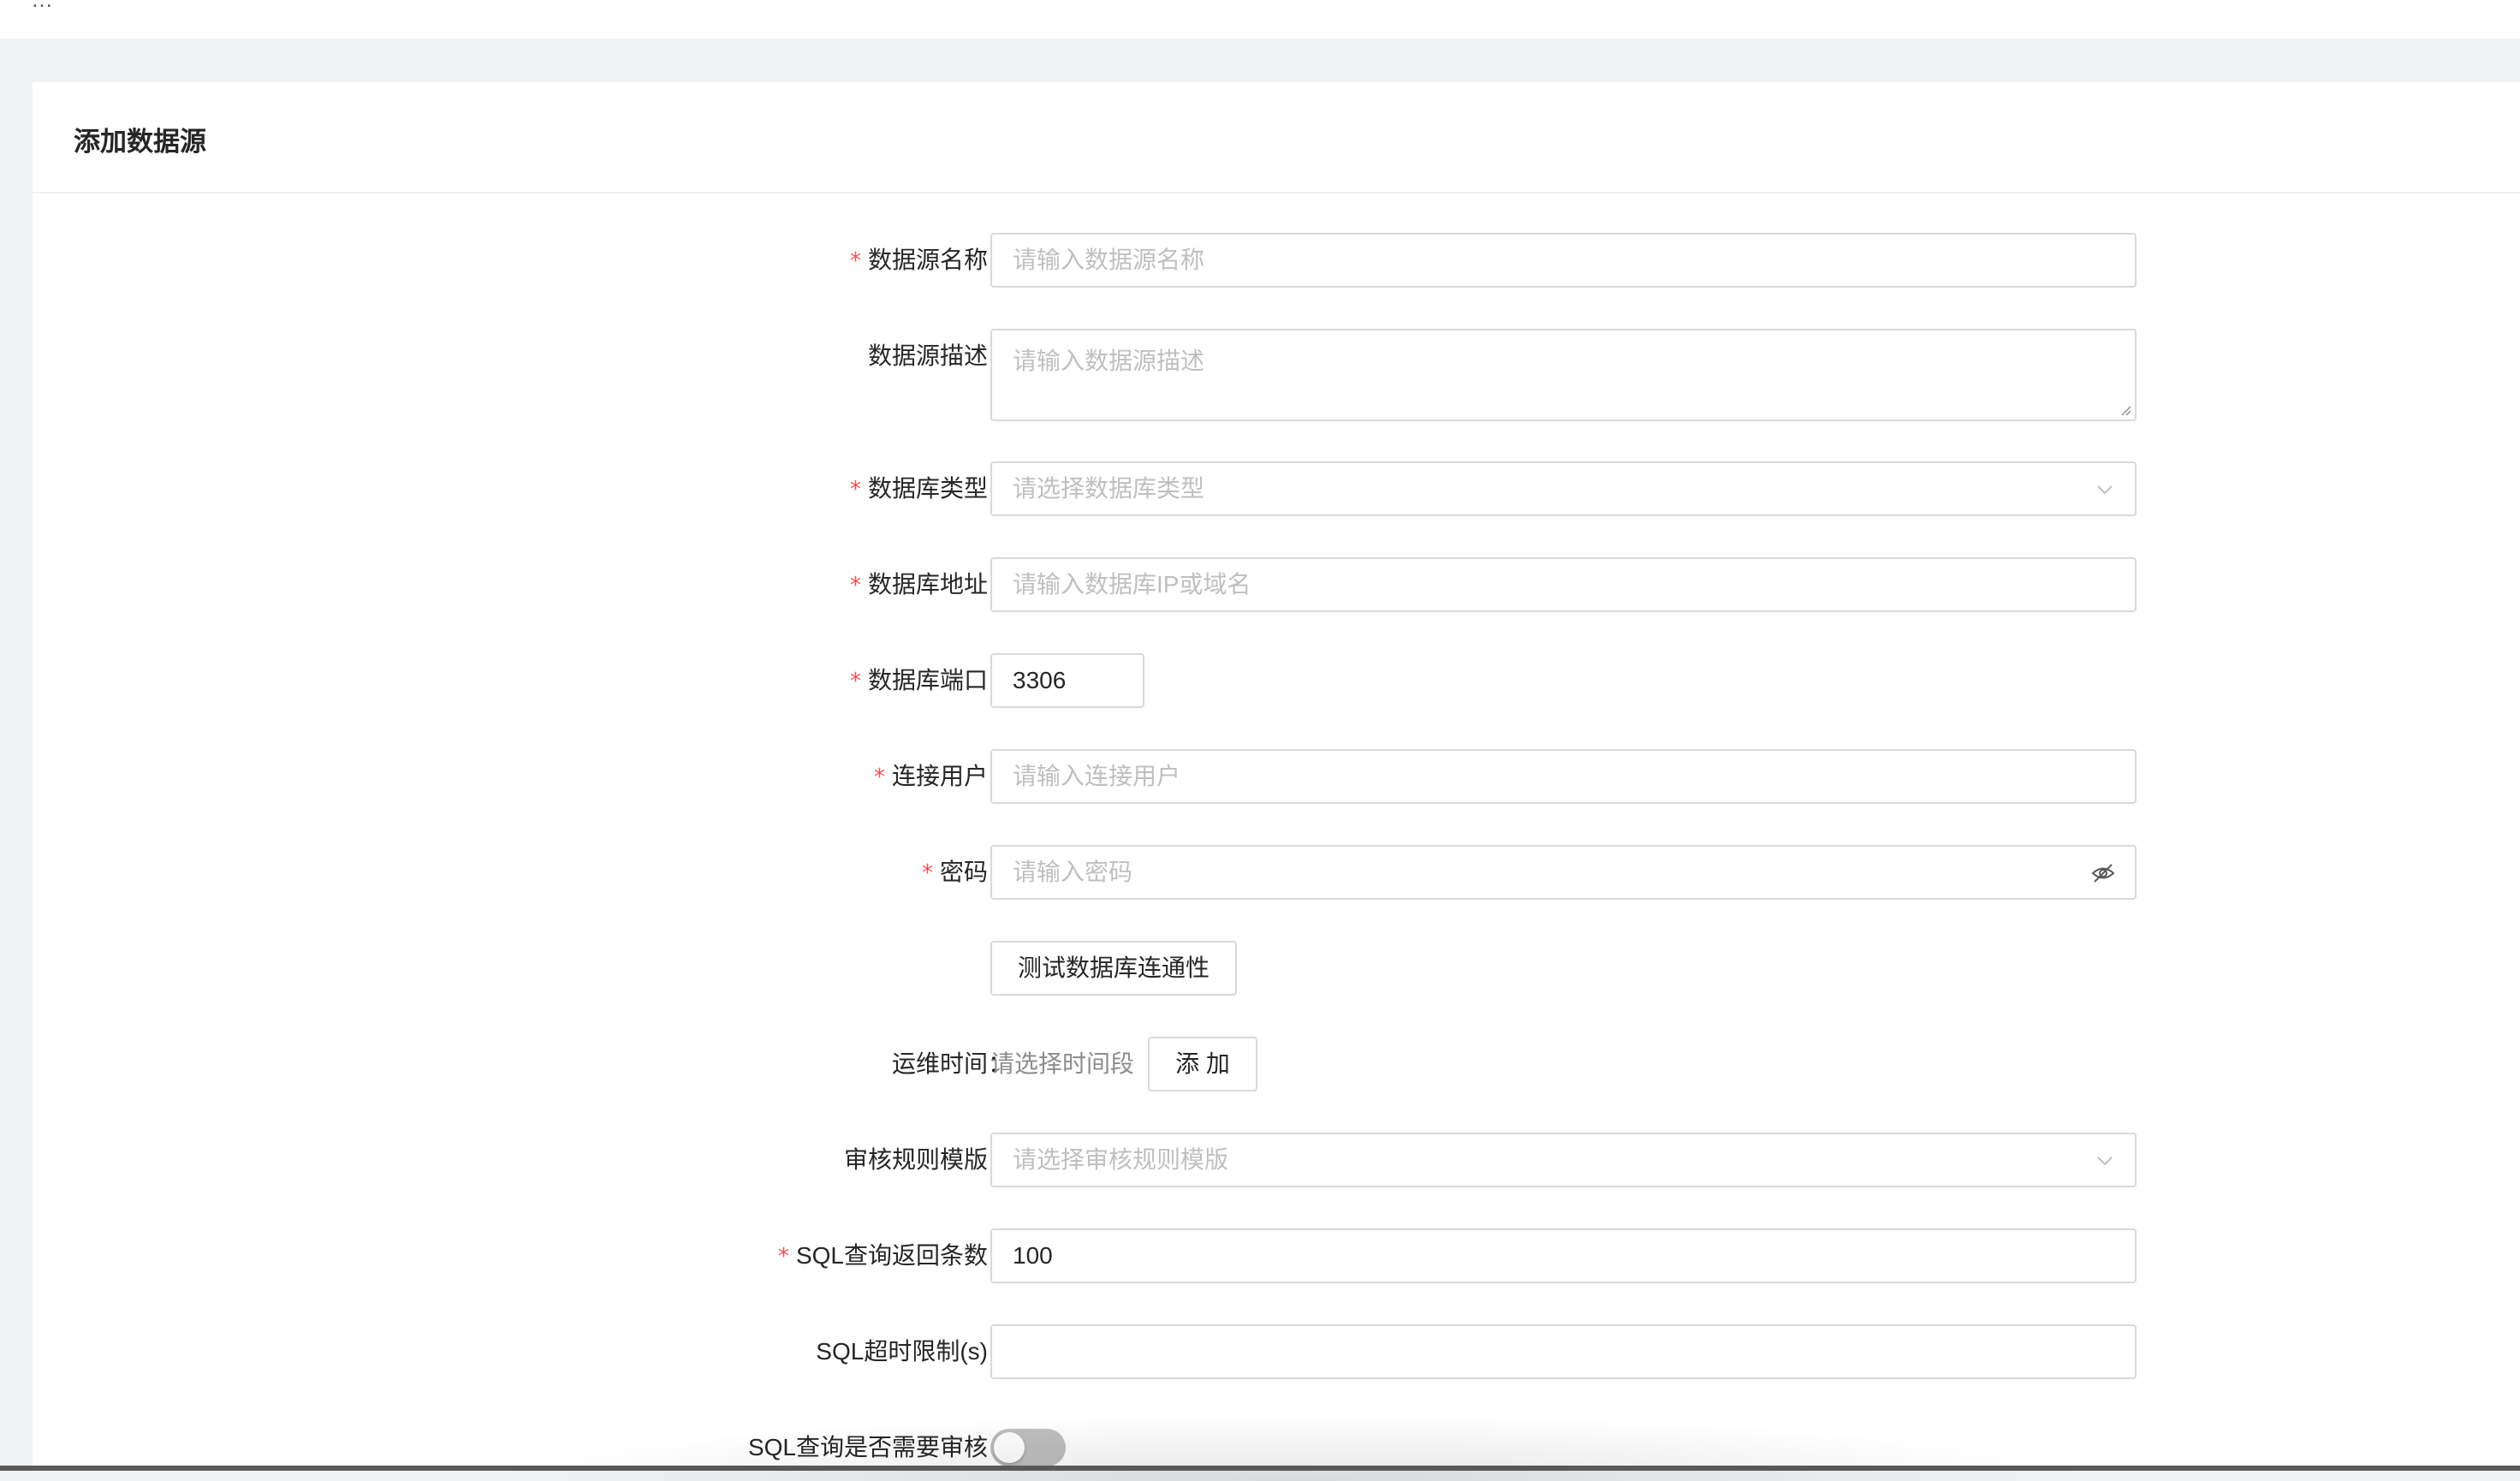 This screenshot has height=1481, width=2520. Describe the element at coordinates (2103, 873) in the screenshot. I see `eye-invisible-icon` at that location.